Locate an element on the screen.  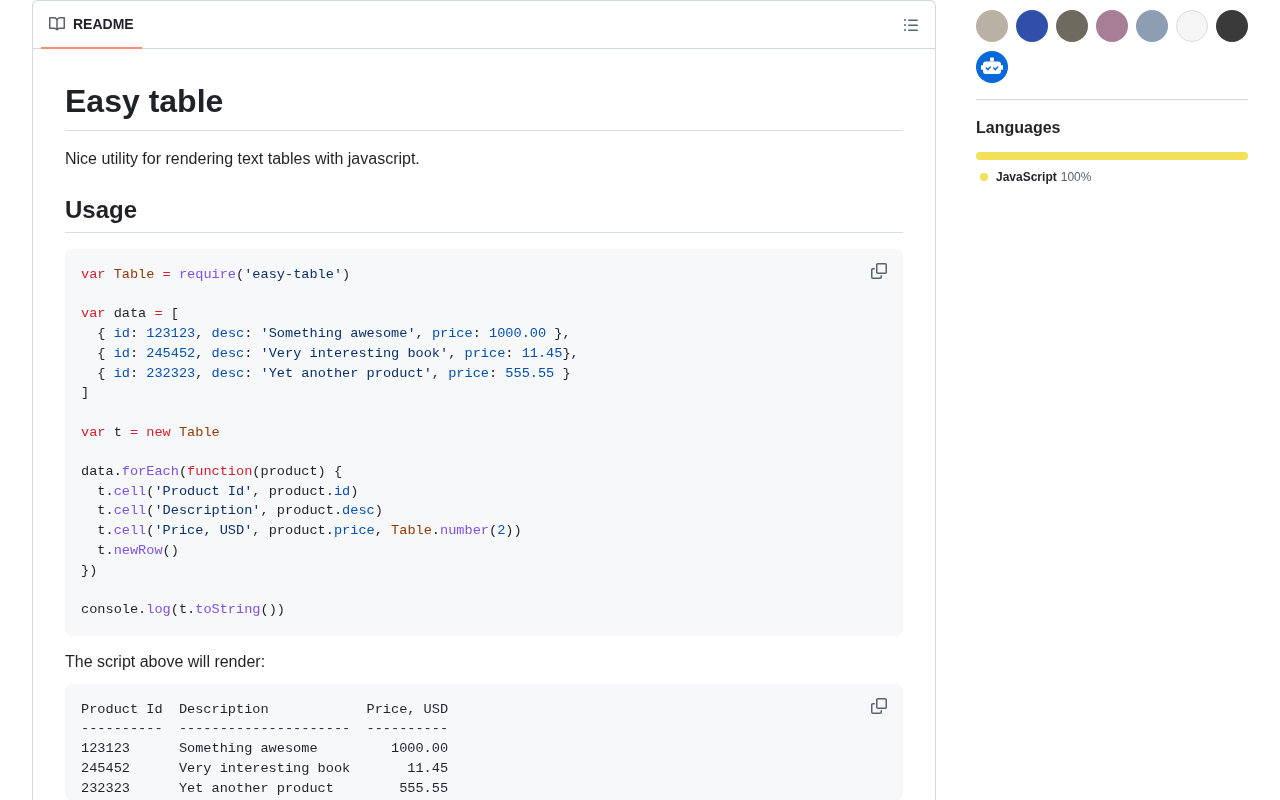
readme-tab: README is located at coordinates (91, 25).